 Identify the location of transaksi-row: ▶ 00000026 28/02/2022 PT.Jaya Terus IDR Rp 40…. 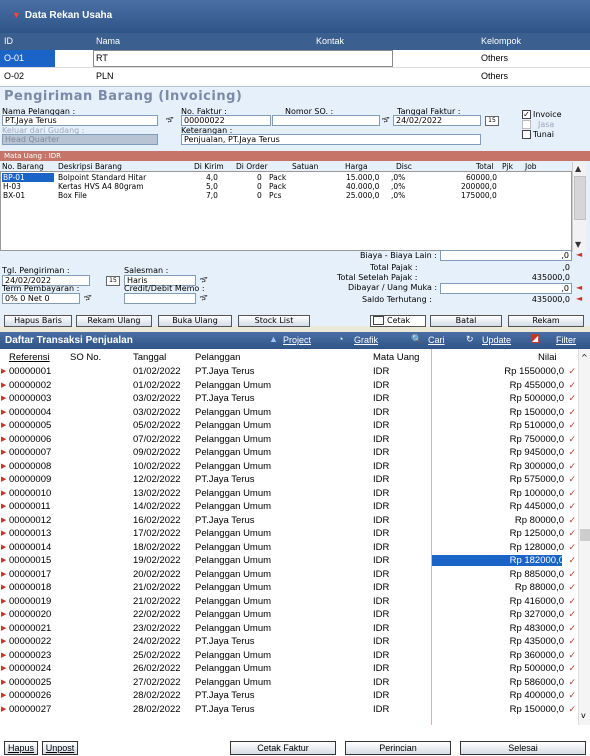
(289, 695).